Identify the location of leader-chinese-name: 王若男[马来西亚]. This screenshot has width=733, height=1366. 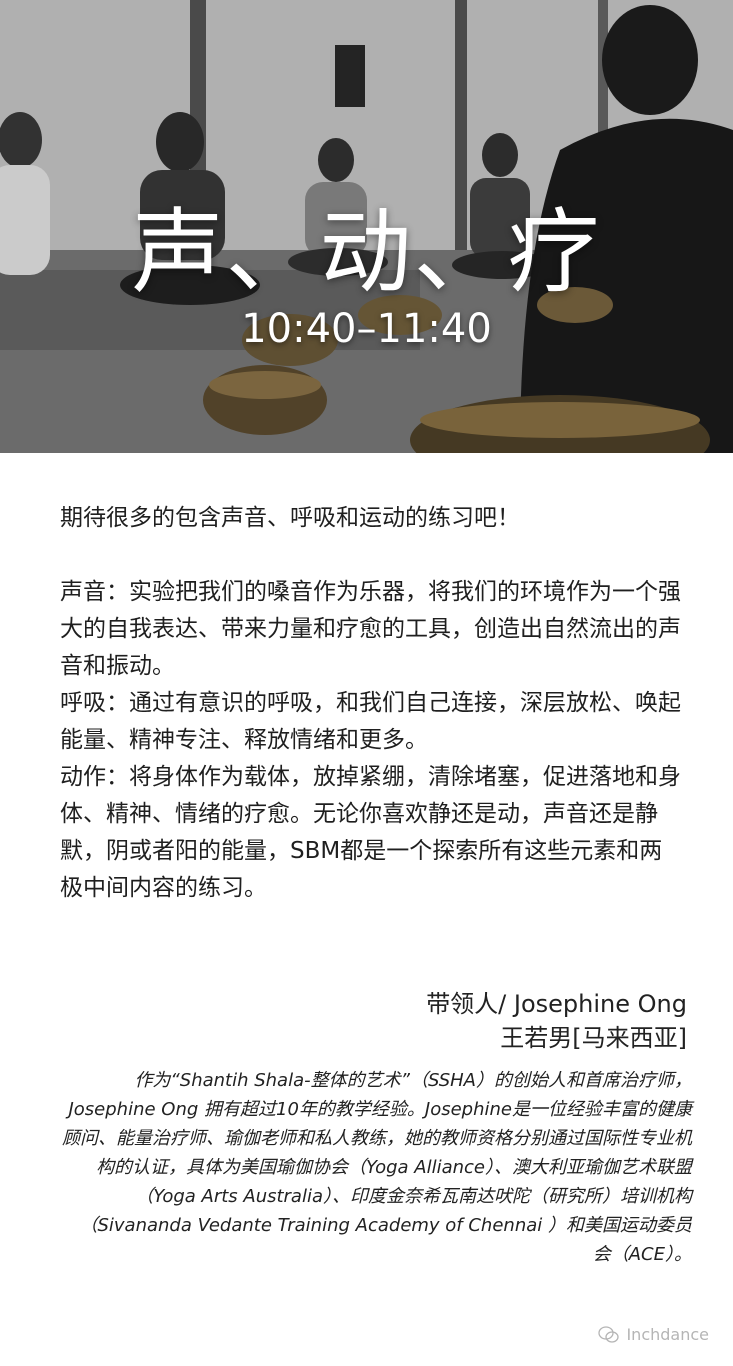
(593, 1038).